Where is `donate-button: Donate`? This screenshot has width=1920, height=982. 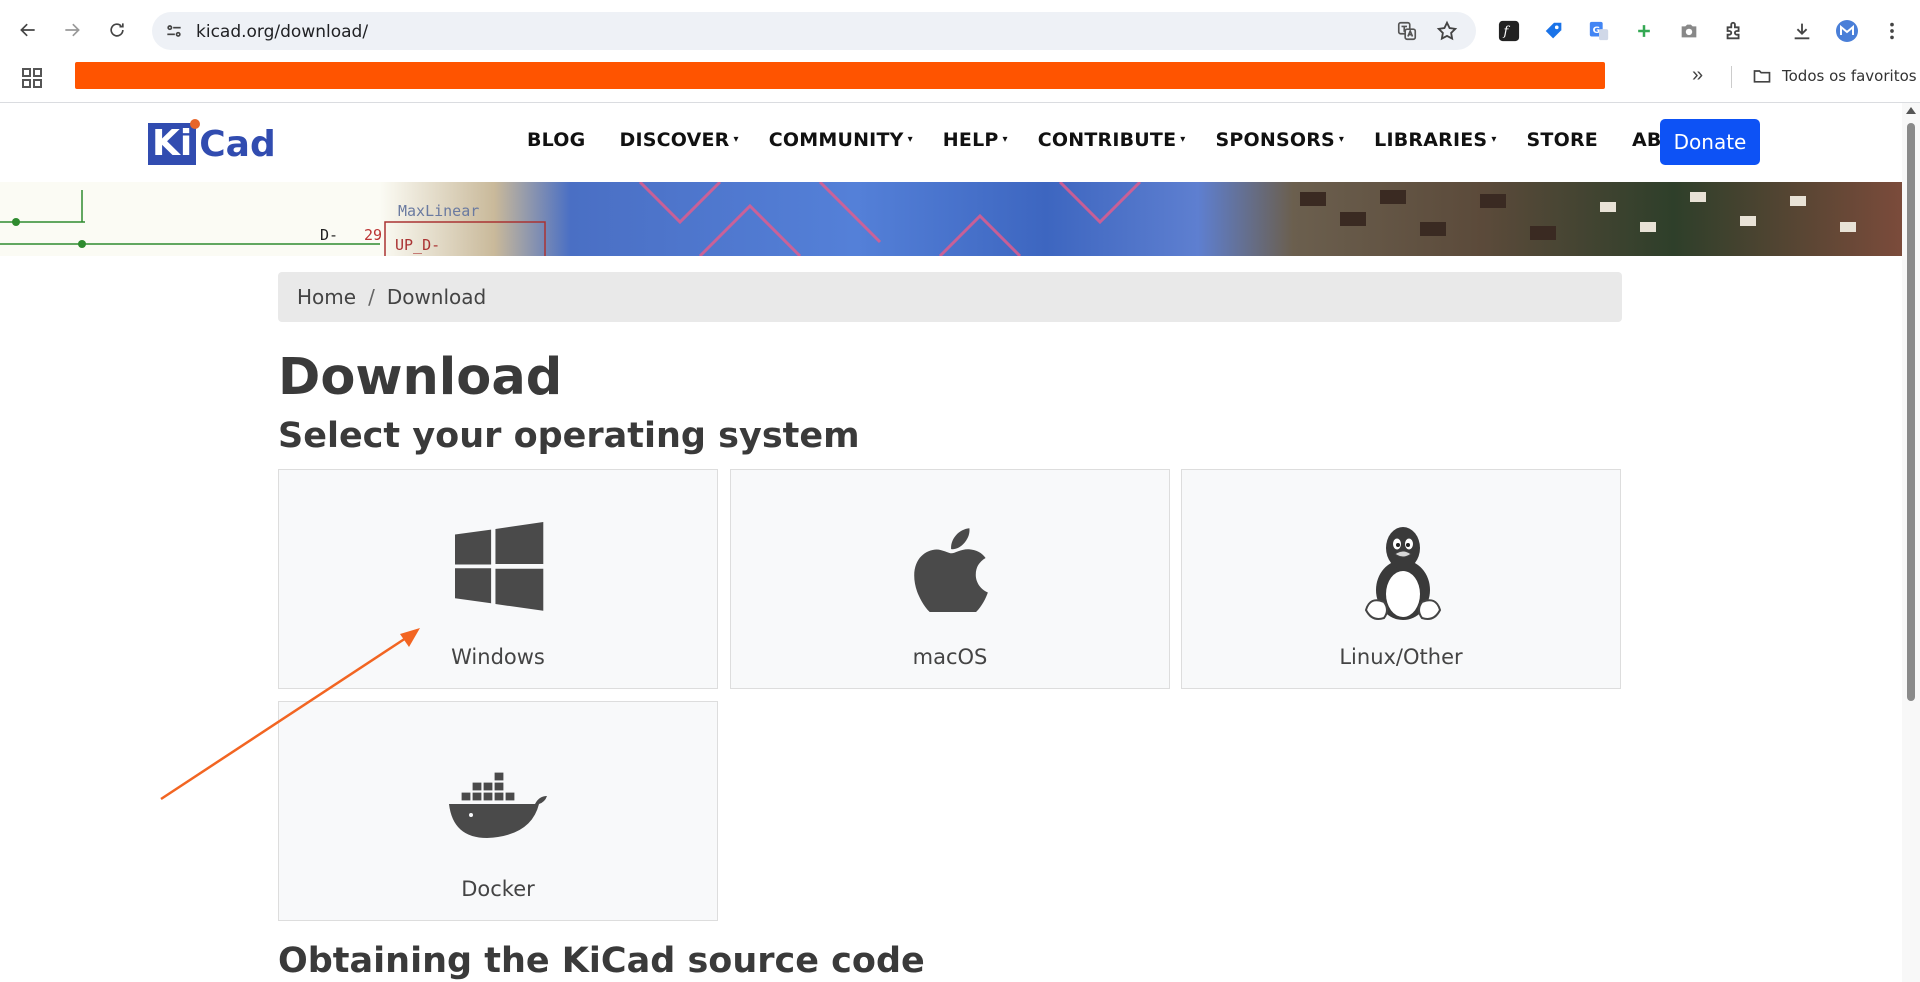
donate-button: Donate is located at coordinates (1710, 142).